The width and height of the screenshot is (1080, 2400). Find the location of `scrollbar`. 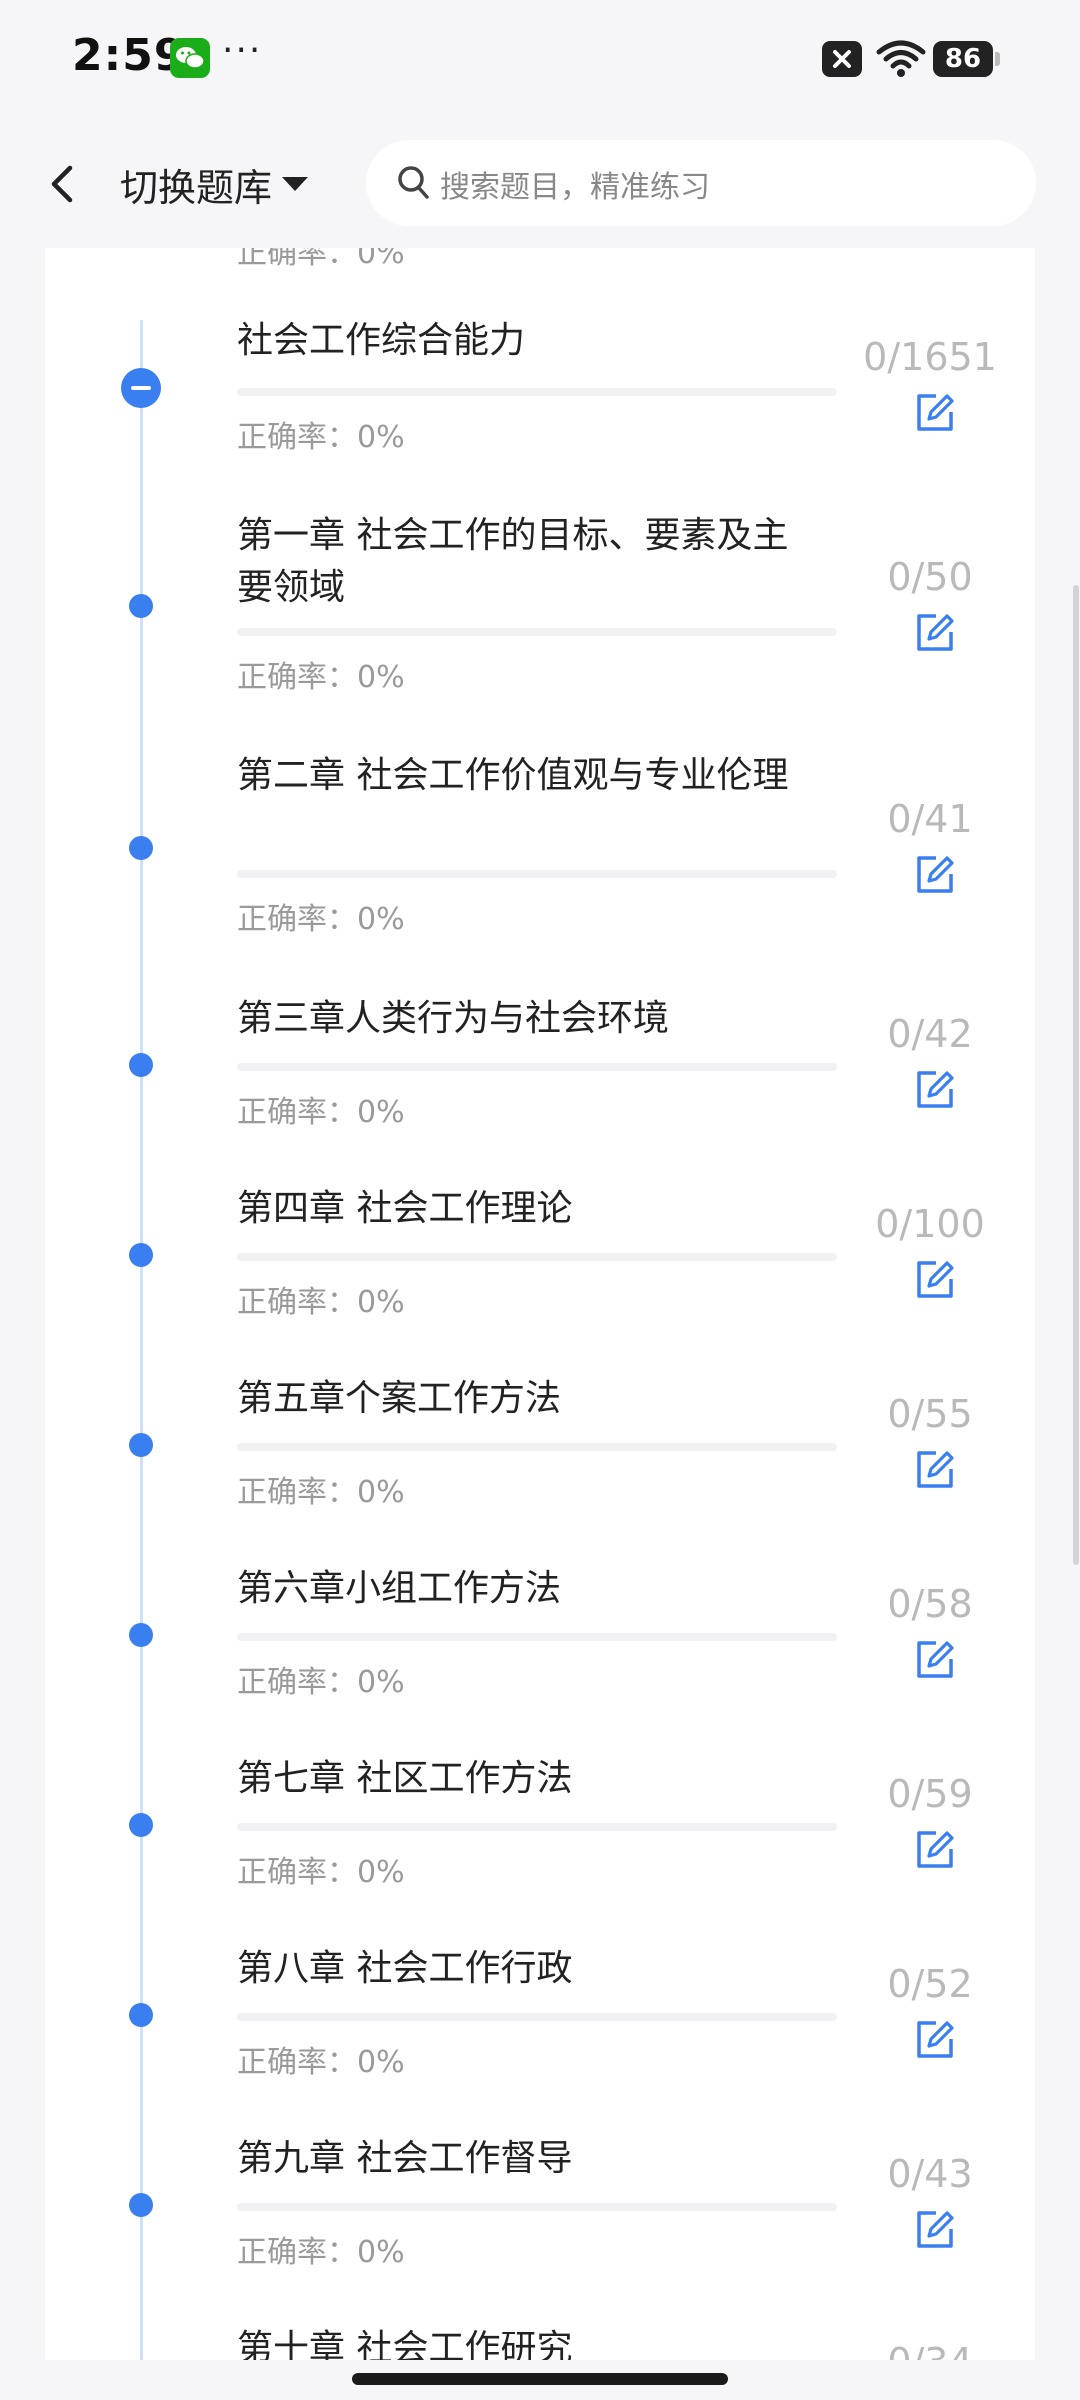

scrollbar is located at coordinates (1076, 1075).